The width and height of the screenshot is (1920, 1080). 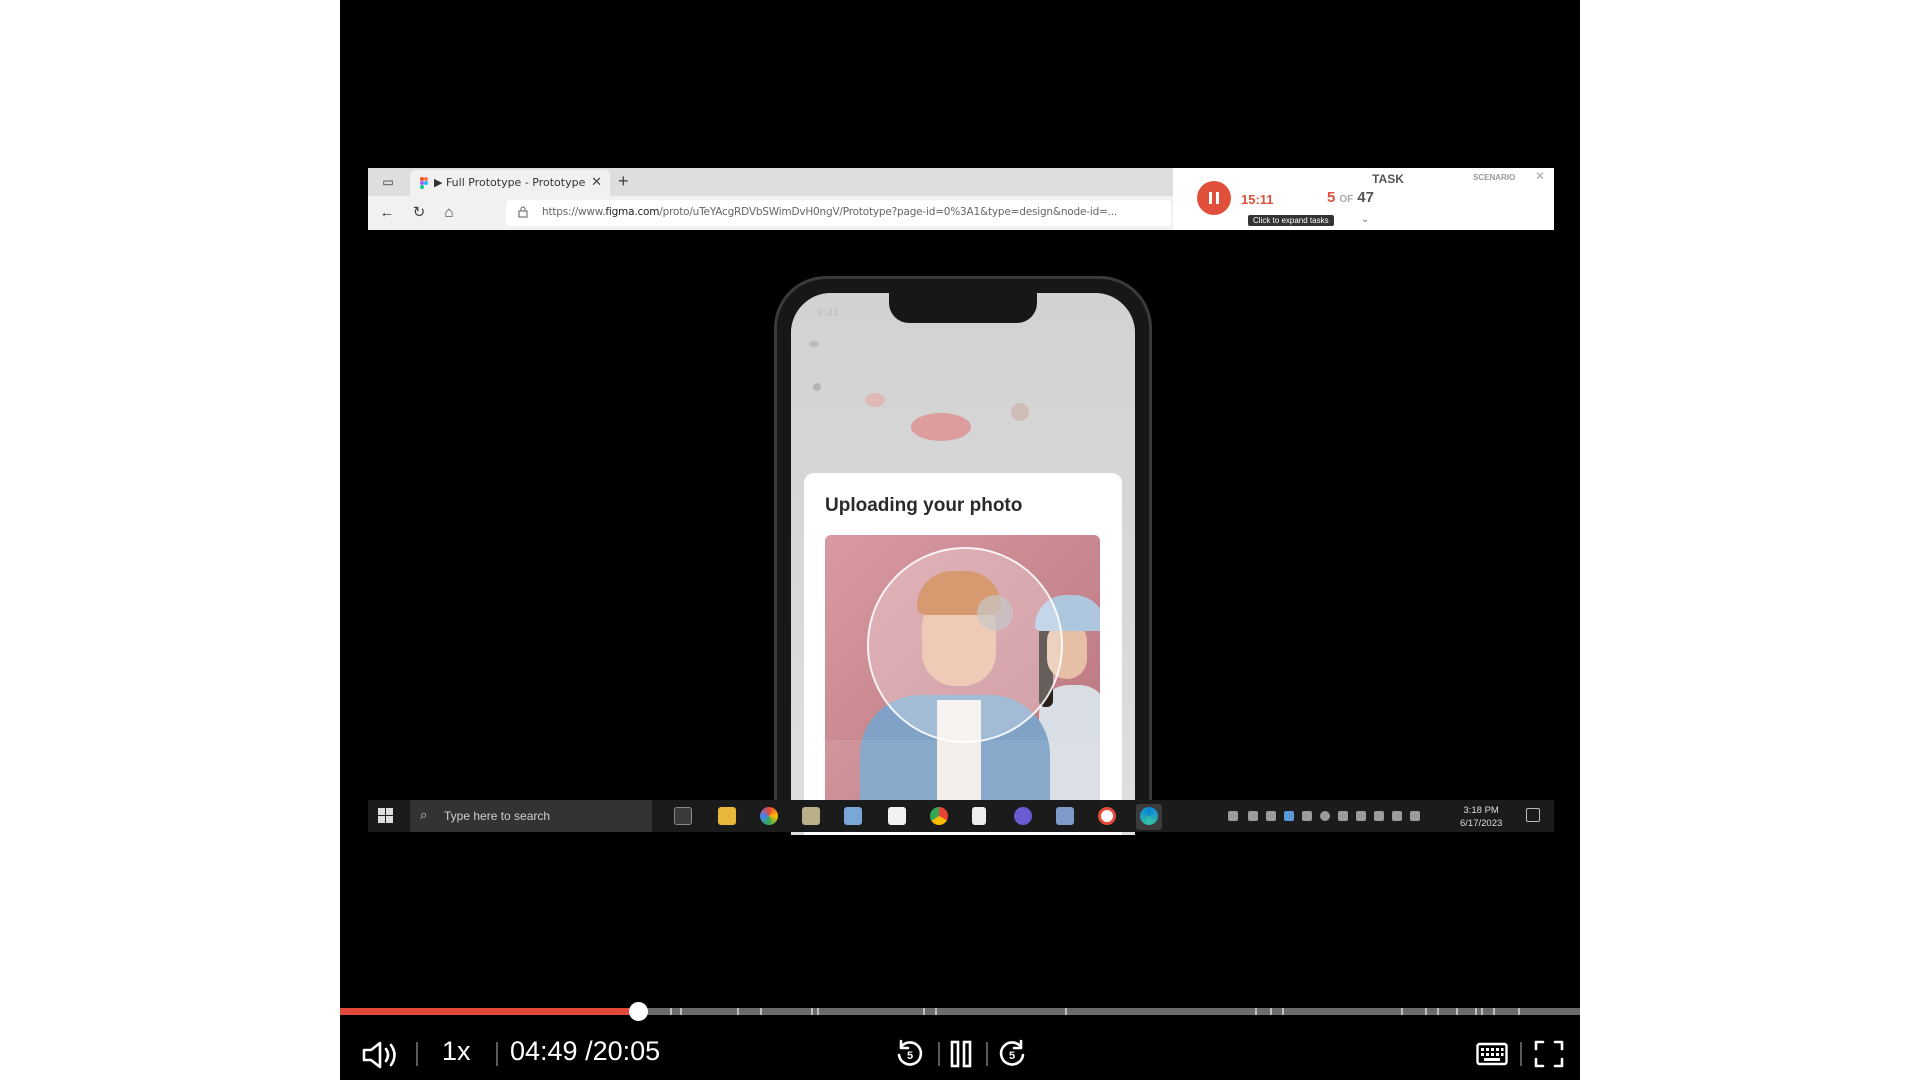 I want to click on file-explorer-icon, so click(x=727, y=816).